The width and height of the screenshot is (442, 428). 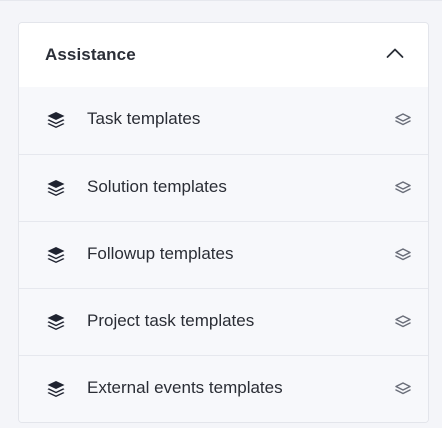 What do you see at coordinates (160, 253) in the screenshot?
I see `list-item-label: Followup templates` at bounding box center [160, 253].